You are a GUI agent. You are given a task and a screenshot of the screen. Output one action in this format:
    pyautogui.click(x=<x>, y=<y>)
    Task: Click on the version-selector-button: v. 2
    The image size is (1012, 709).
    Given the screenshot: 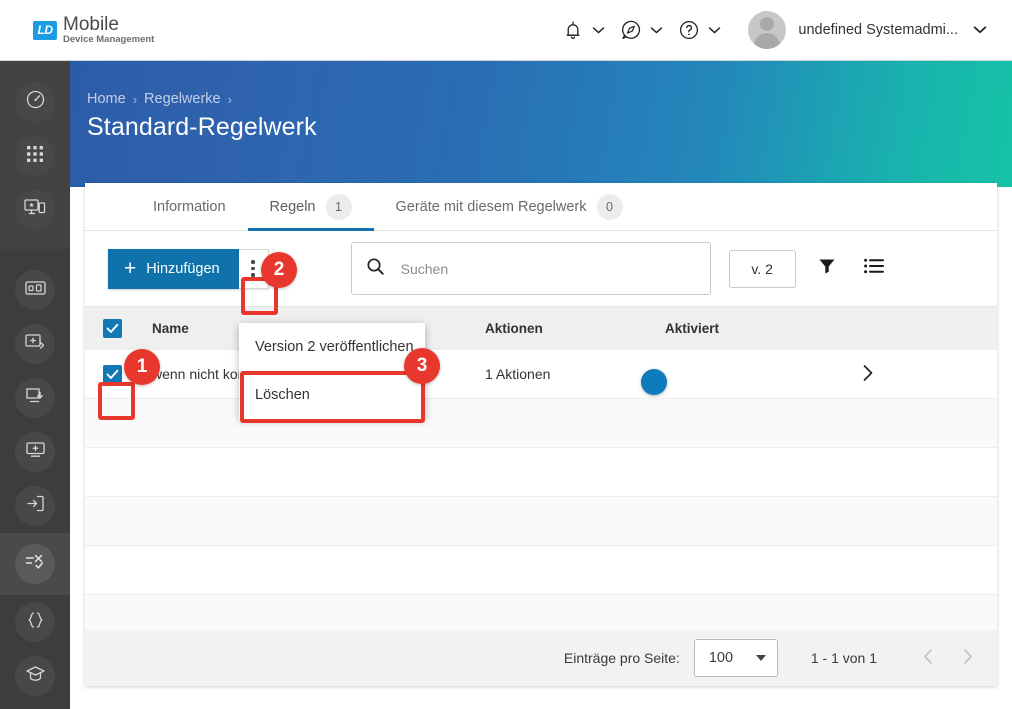 What is the action you would take?
    pyautogui.click(x=762, y=268)
    